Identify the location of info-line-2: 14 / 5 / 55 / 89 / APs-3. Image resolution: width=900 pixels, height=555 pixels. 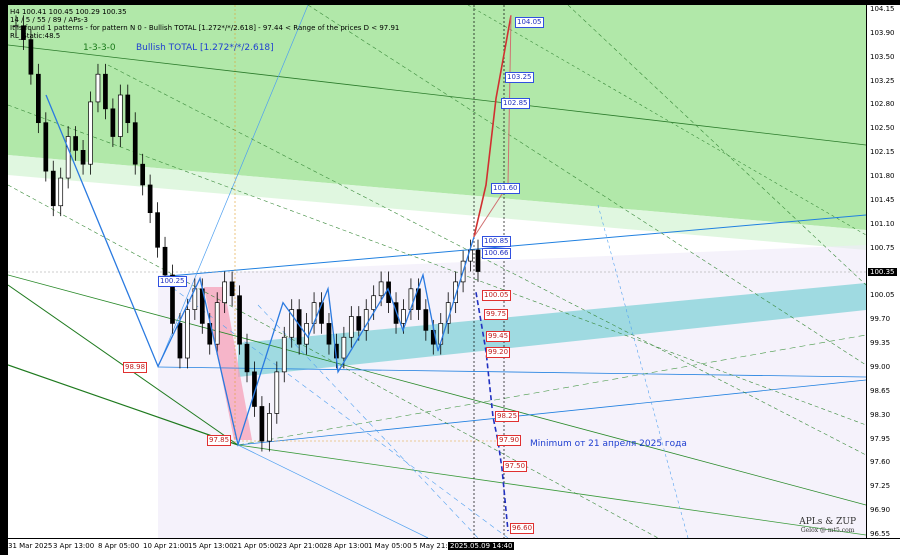
(49, 20).